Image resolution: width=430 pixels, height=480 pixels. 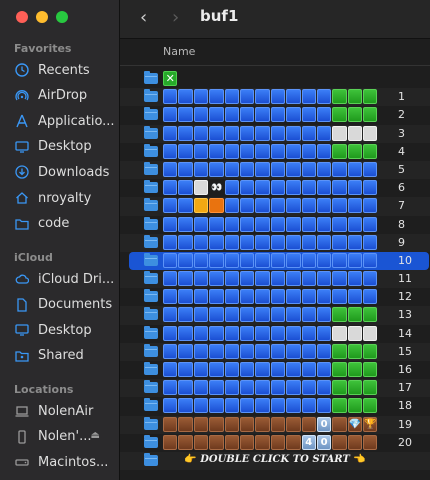 What do you see at coordinates (275, 97) in the screenshot?
I see `folder-row: 1` at bounding box center [275, 97].